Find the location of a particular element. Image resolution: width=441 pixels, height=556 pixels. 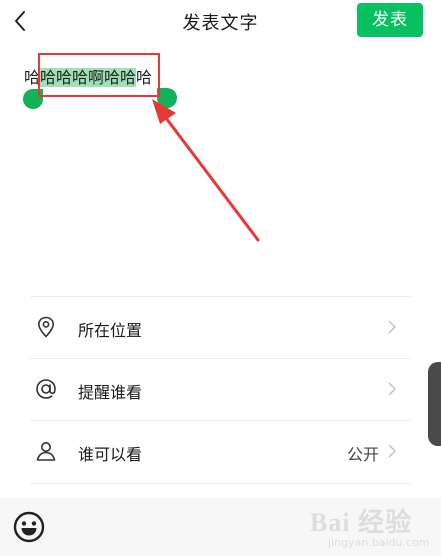

side-edge-handle is located at coordinates (434, 404).